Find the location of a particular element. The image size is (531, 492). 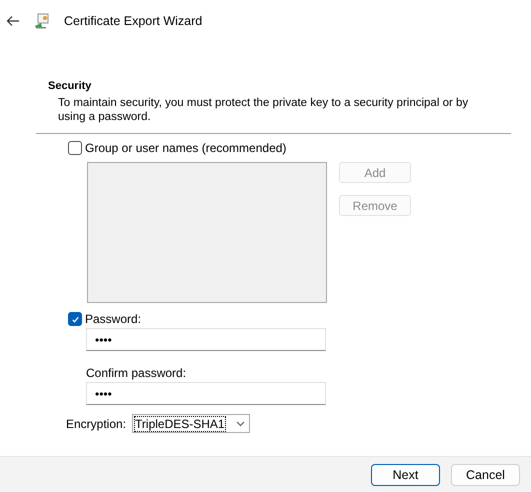

chevron-down-icon is located at coordinates (241, 423).